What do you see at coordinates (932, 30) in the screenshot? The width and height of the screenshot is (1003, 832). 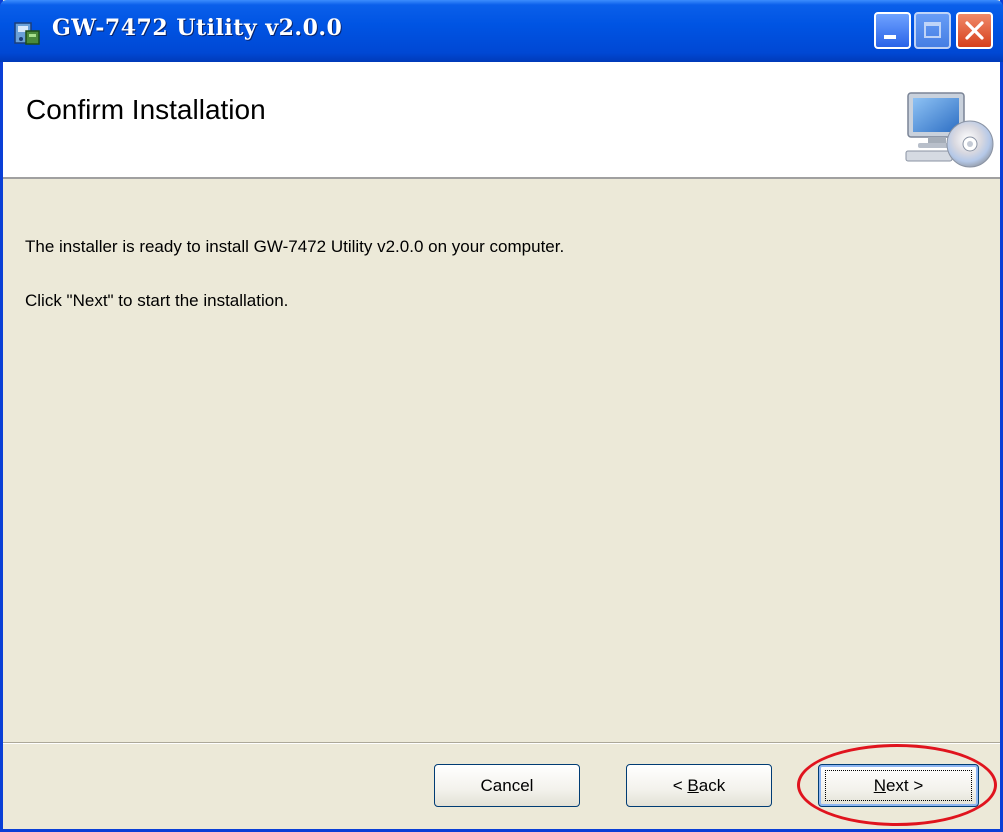 I see `maximize-button` at bounding box center [932, 30].